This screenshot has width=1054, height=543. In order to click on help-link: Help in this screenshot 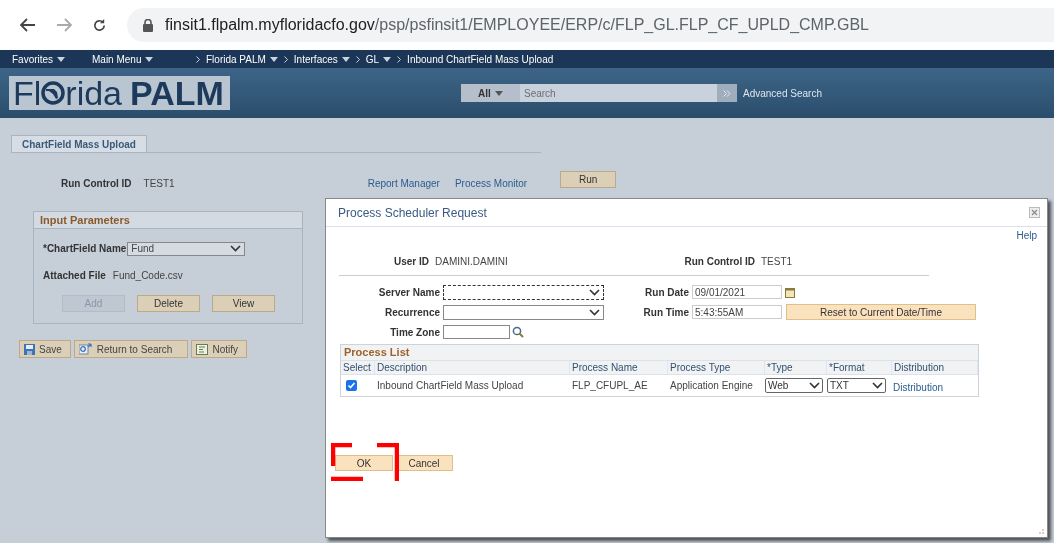, I will do `click(1026, 235)`.